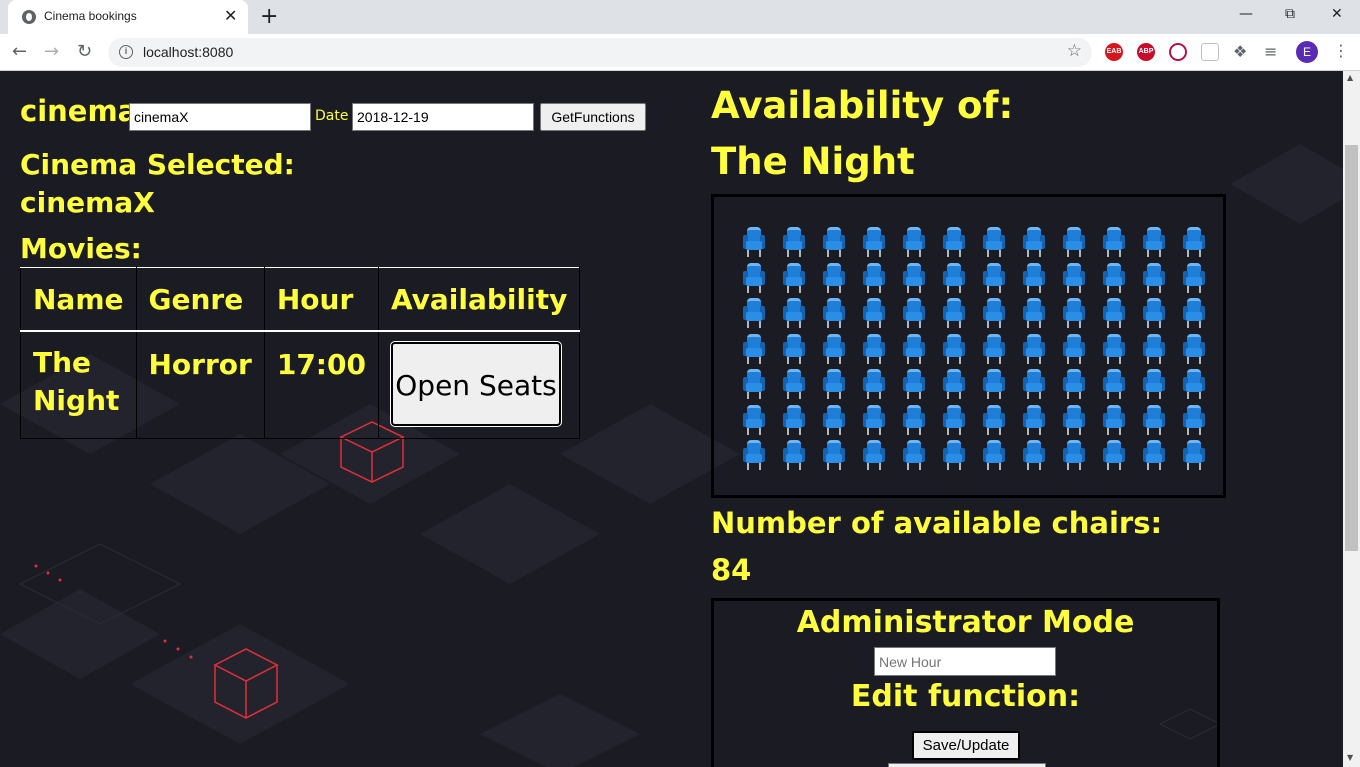  Describe the element at coordinates (230, 15) in the screenshot. I see `tab-close-button: ✕` at that location.